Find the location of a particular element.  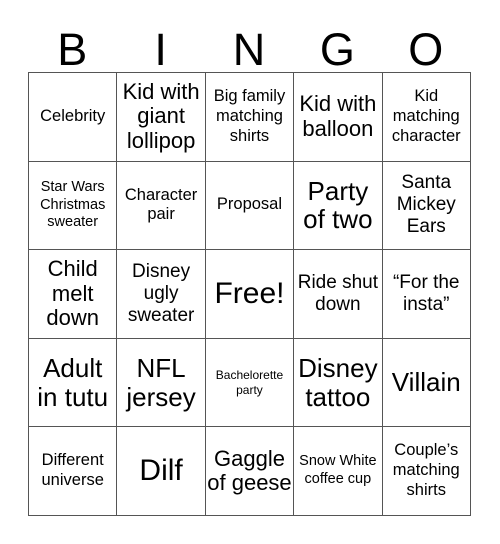

bingo-cell-label: Big family matching shirts is located at coordinates (249, 116).